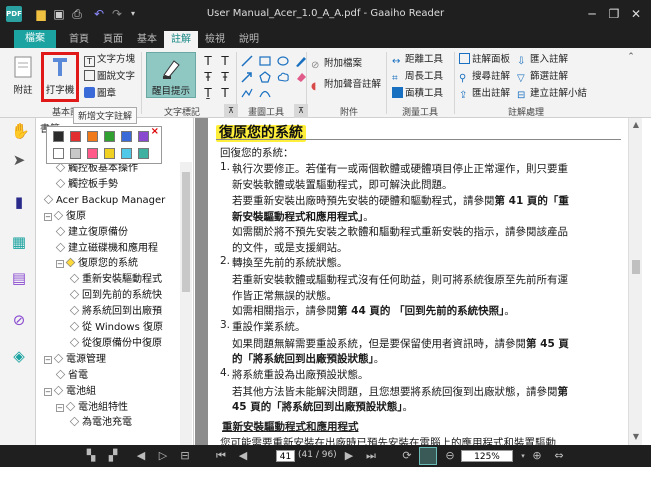  What do you see at coordinates (100, 94) in the screenshot?
I see `stamp-button: 圖章` at bounding box center [100, 94].